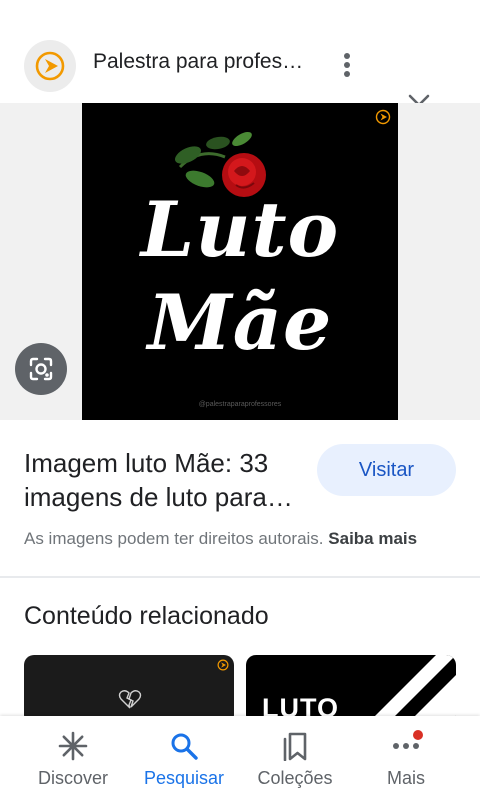 The image size is (480, 800). What do you see at coordinates (386, 470) in the screenshot?
I see `visit-button: Visitar` at bounding box center [386, 470].